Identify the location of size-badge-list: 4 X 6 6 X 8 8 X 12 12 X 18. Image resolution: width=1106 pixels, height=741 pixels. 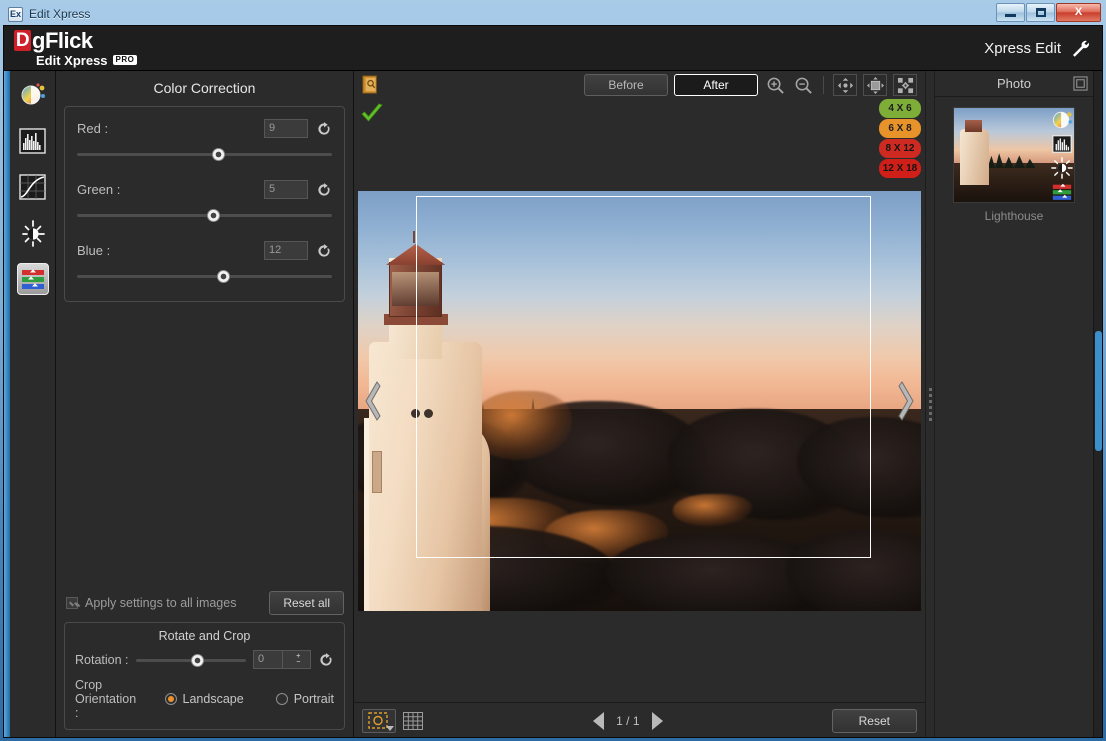
(900, 138).